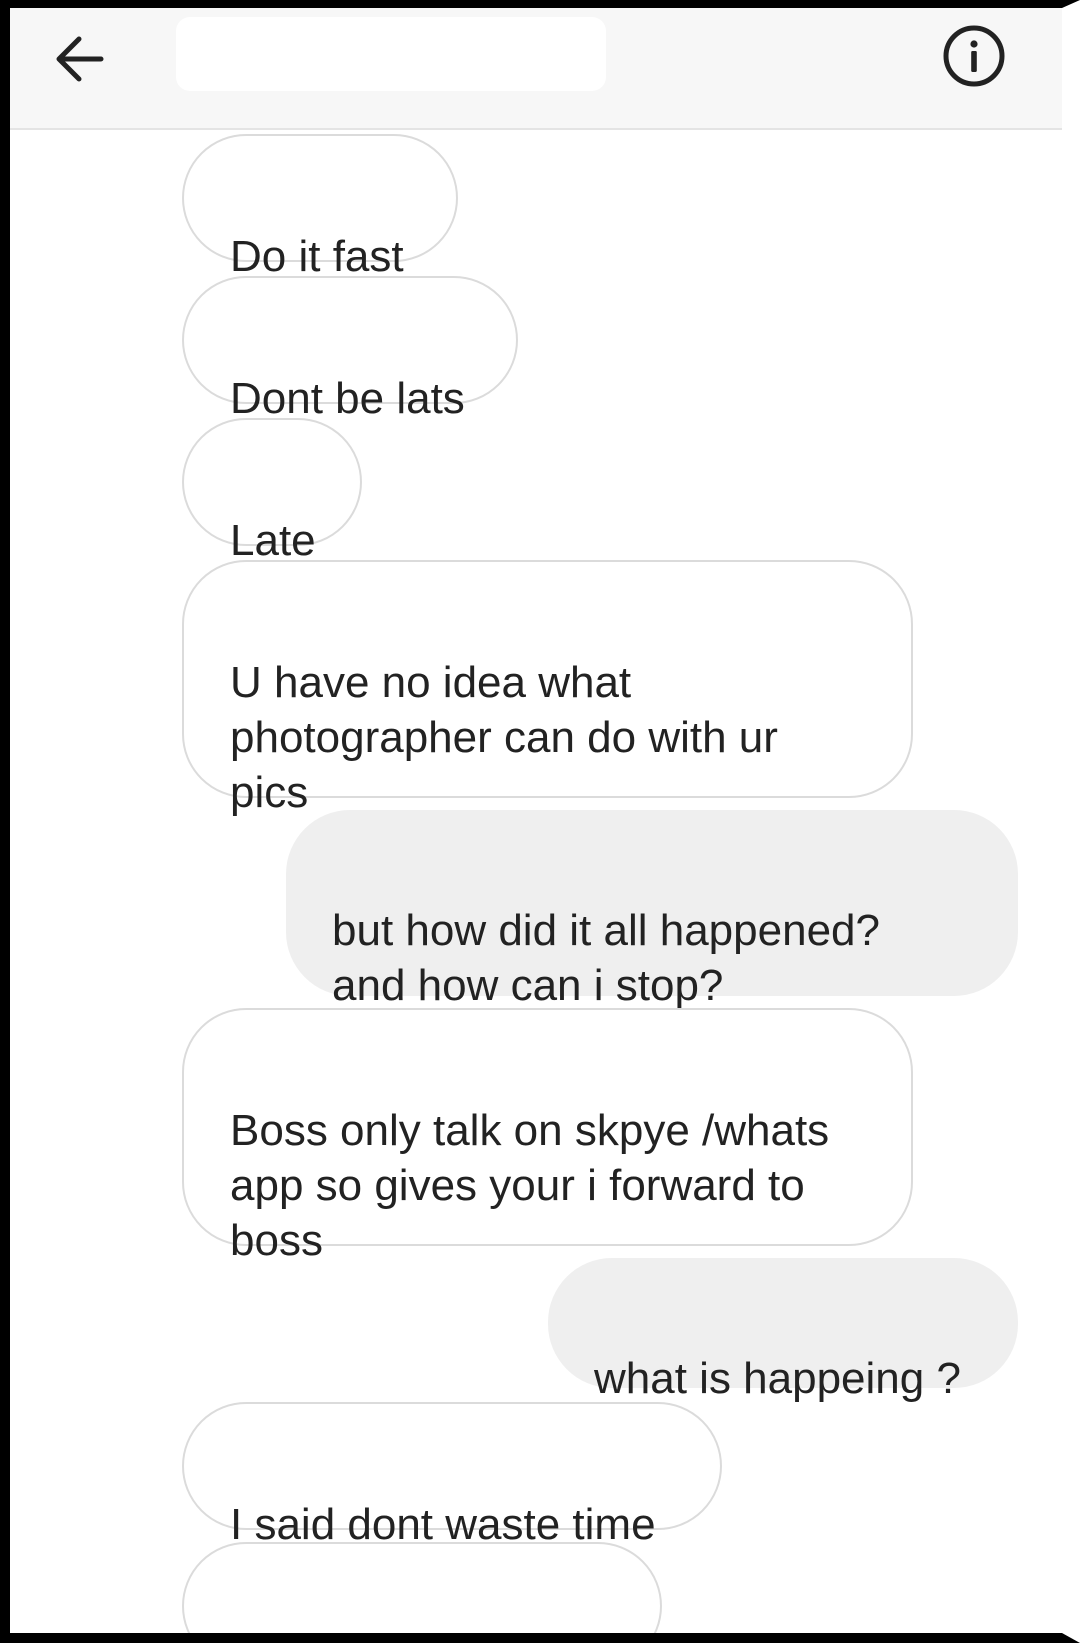  I want to click on back-button, so click(79, 59).